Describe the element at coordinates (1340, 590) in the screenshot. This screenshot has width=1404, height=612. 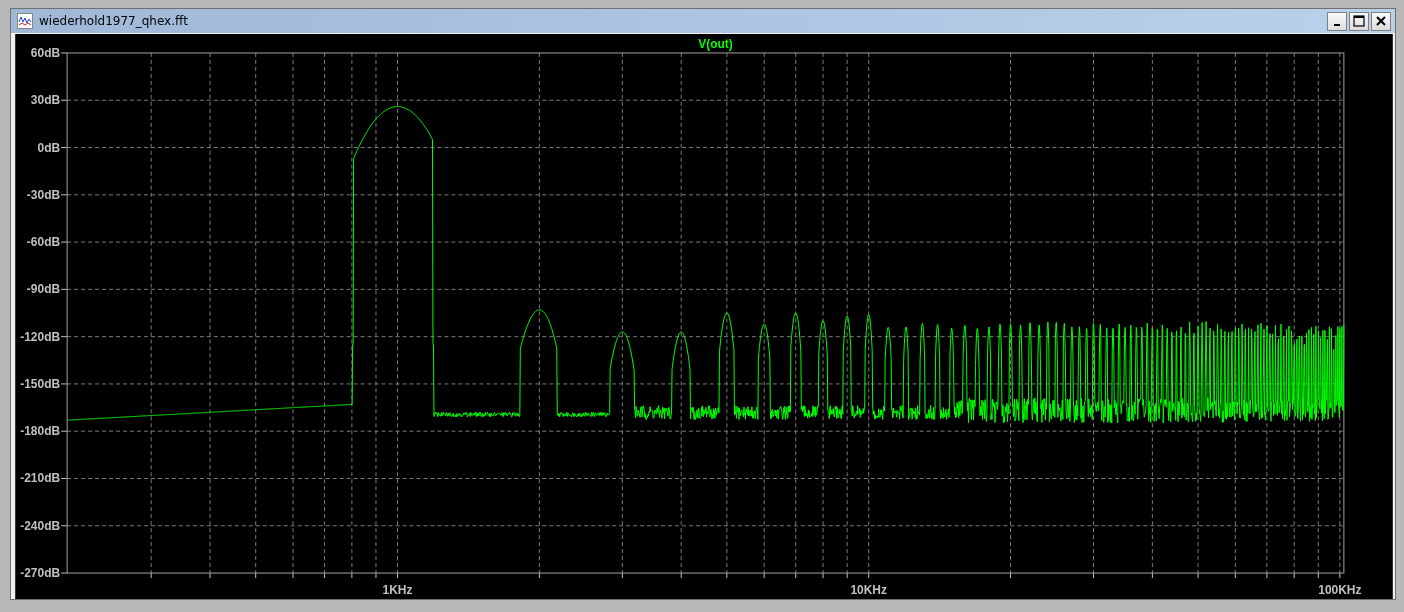
I see `x-axis-label: 100KHz` at that location.